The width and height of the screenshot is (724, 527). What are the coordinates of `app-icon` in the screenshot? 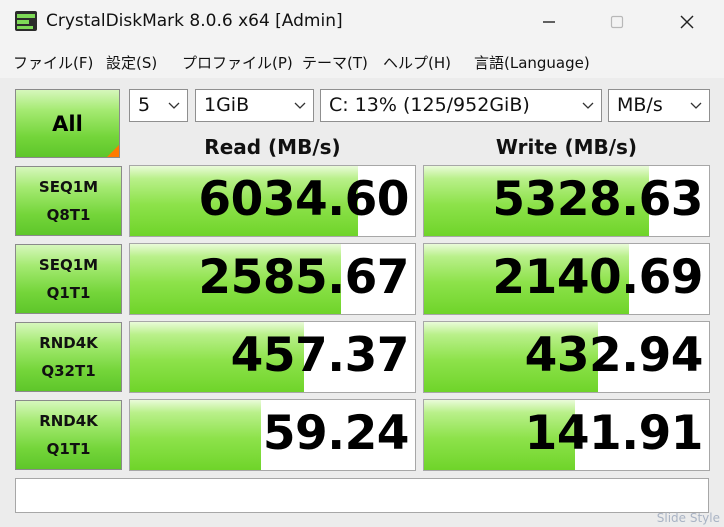 It's located at (26, 21).